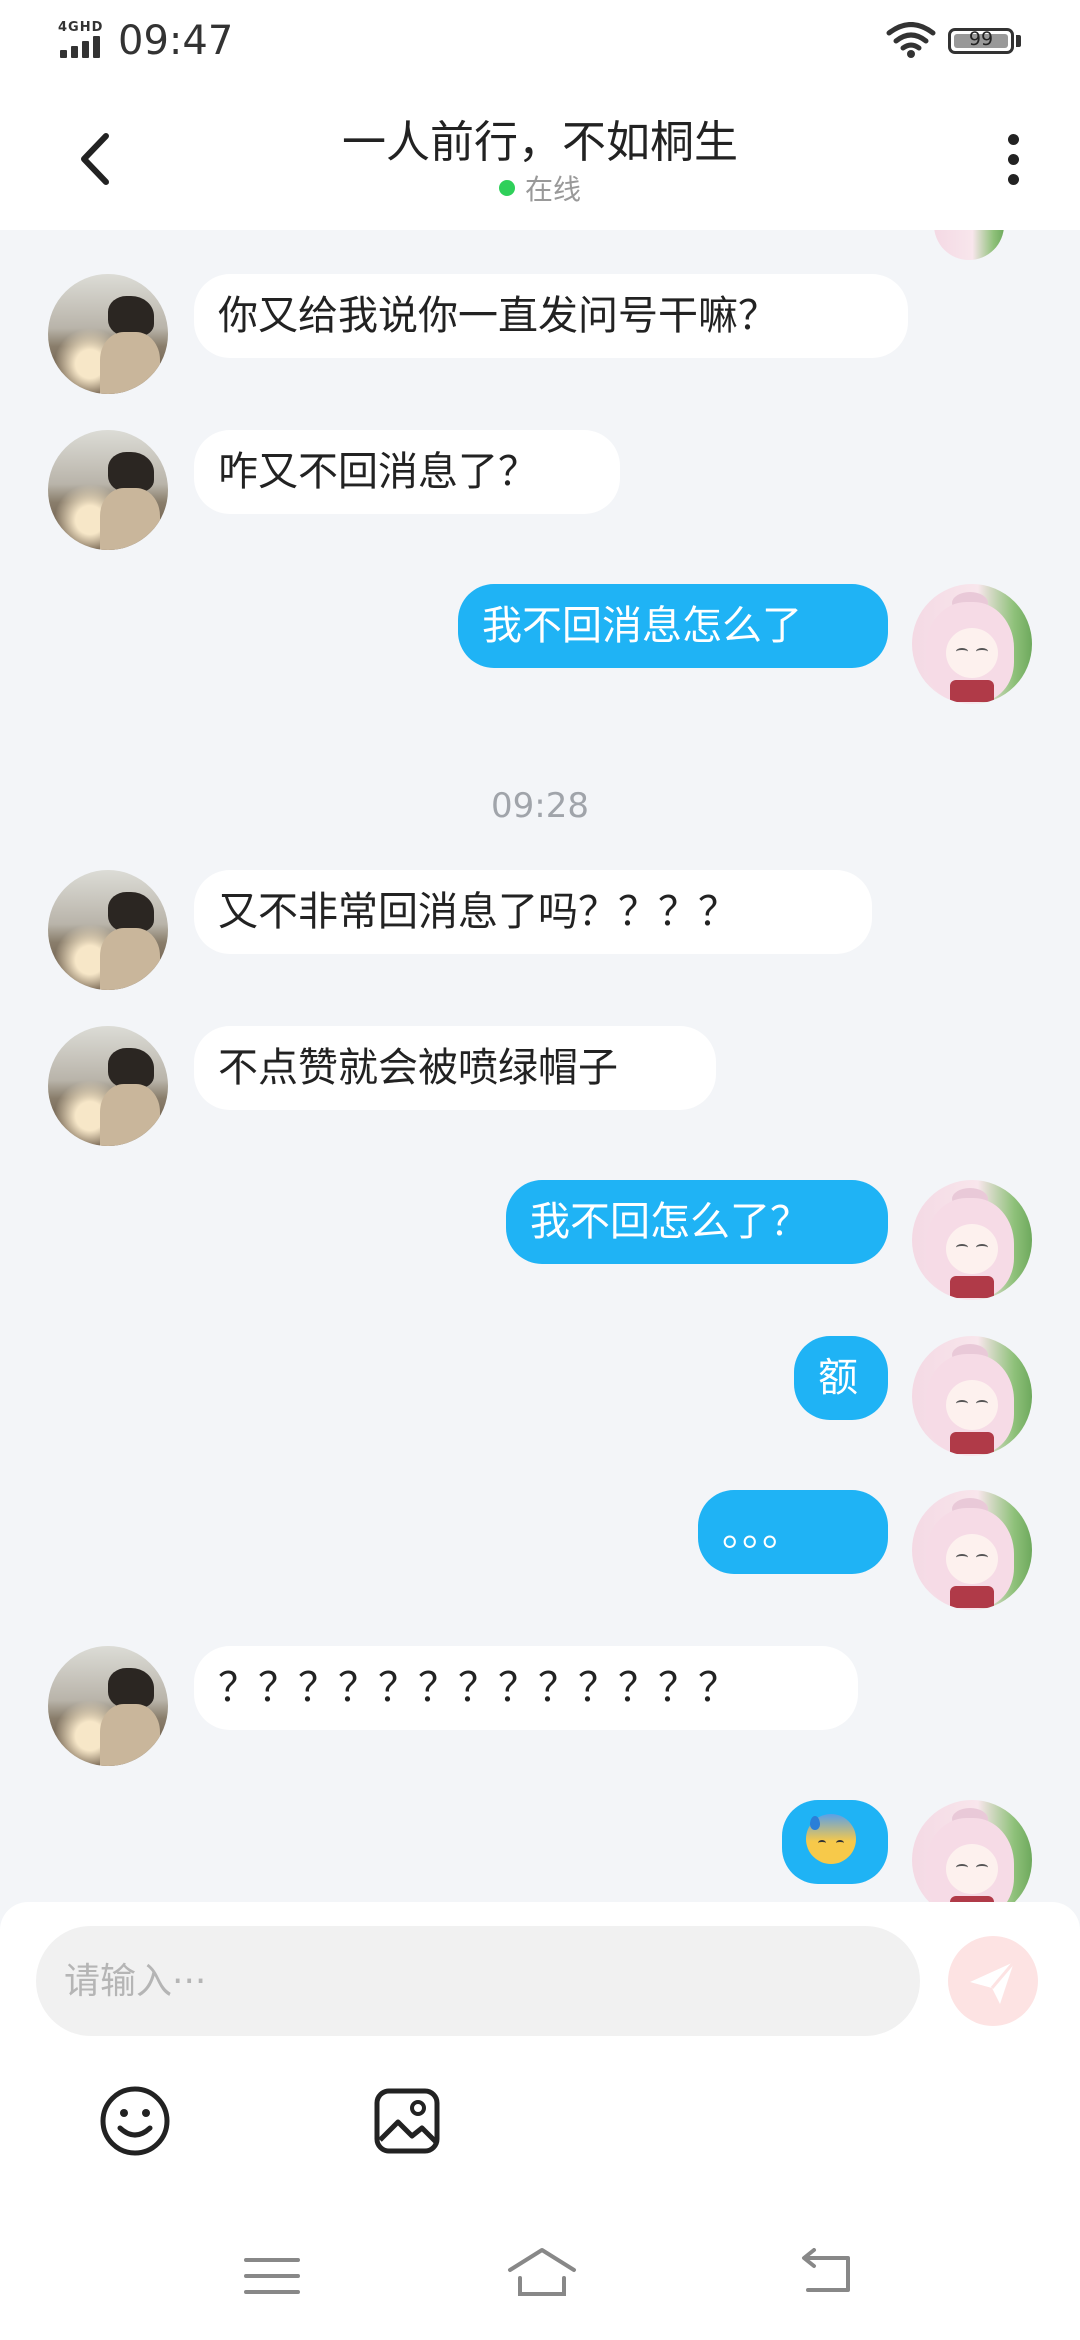  Describe the element at coordinates (526, 1688) in the screenshot. I see `message-bubble: ？？？？？？？？？？？？？` at that location.